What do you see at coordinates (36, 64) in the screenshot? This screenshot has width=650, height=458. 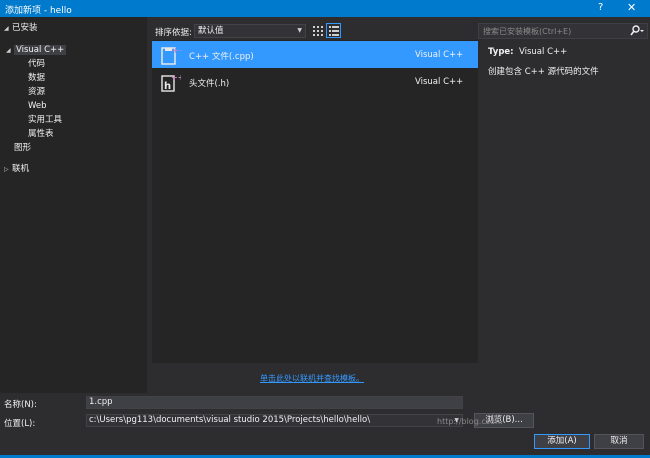 I see `tree-item-code: 代码` at bounding box center [36, 64].